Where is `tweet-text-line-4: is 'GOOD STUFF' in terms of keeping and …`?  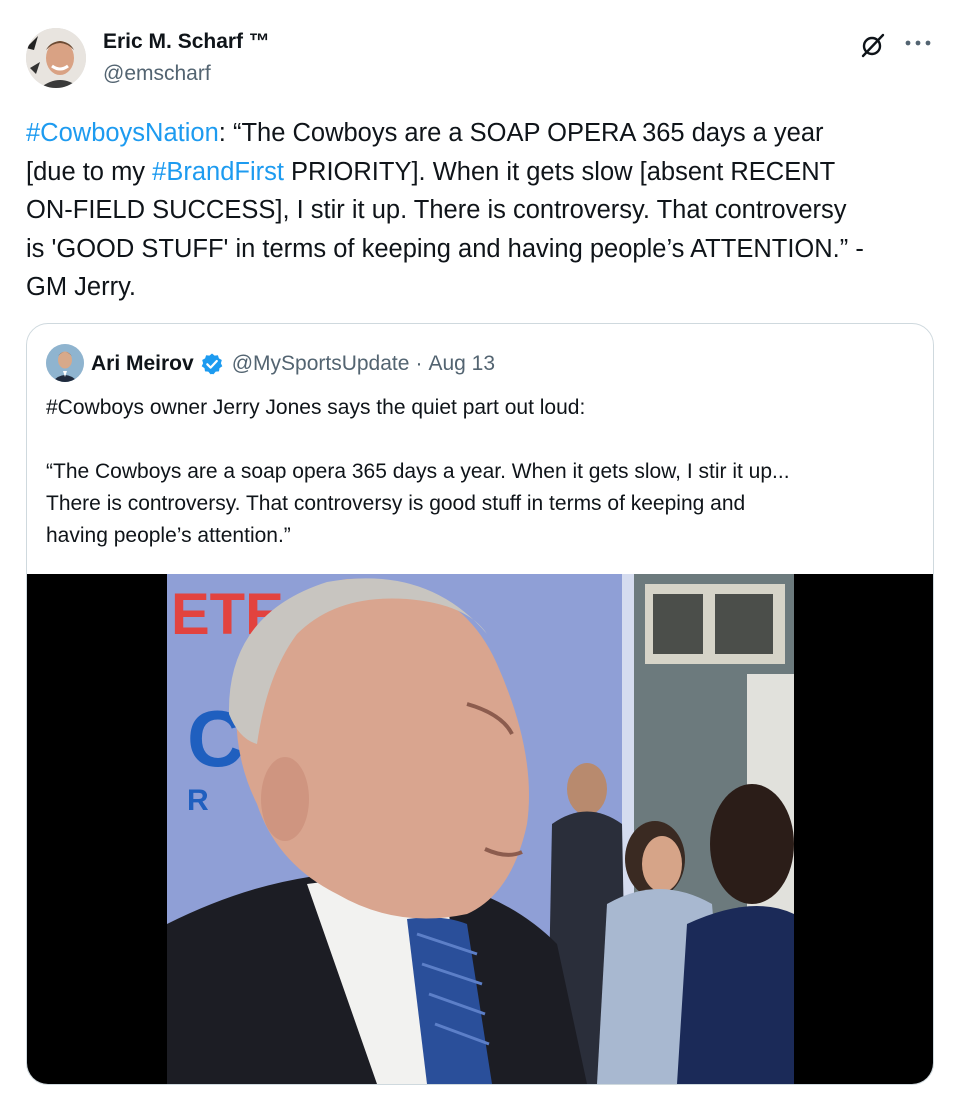 tweet-text-line-4: is 'GOOD STUFF' in terms of keeping and … is located at coordinates (445, 248).